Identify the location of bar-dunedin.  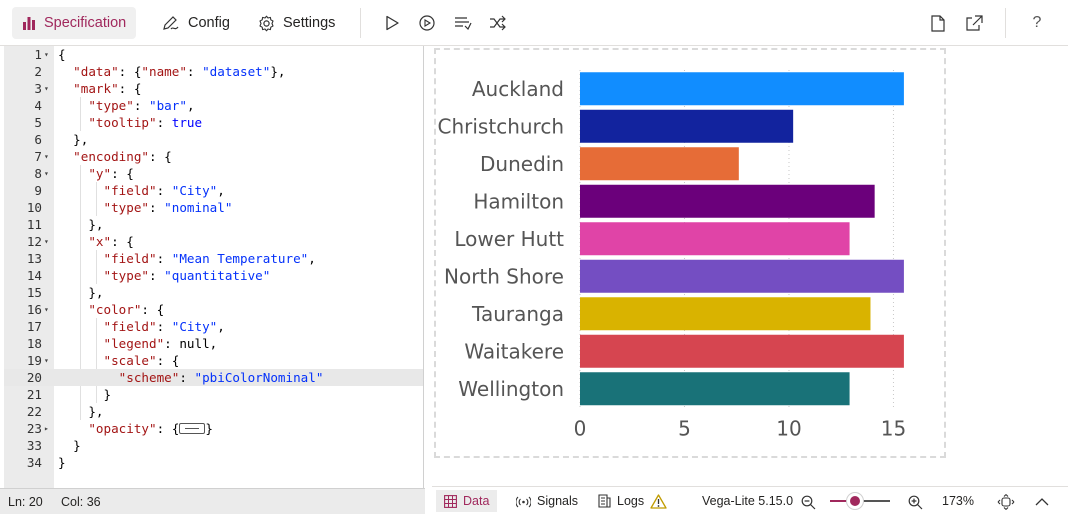
(659, 164).